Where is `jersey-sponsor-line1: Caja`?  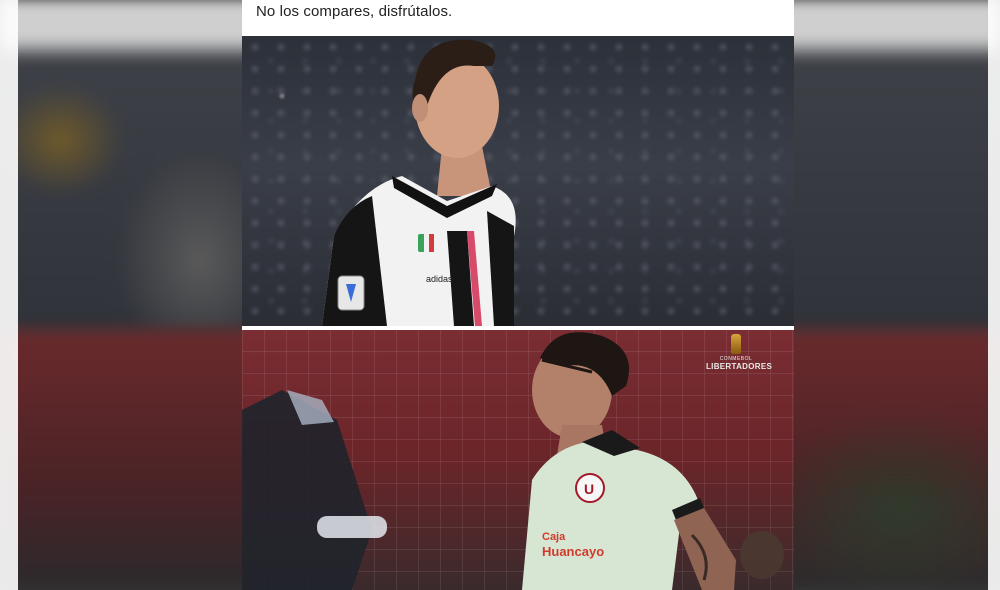 jersey-sponsor-line1: Caja is located at coordinates (554, 537).